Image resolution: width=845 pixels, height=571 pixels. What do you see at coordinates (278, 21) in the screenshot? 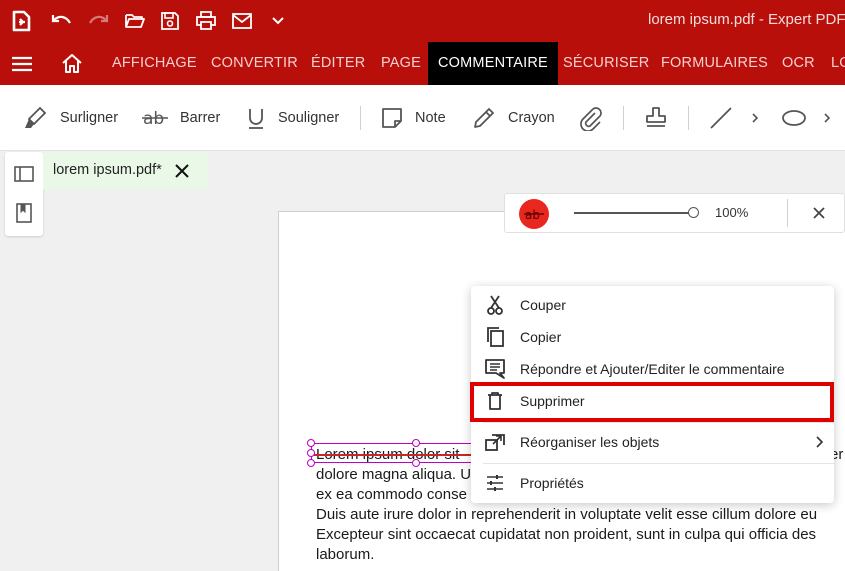
I see `chevron-down-icon` at bounding box center [278, 21].